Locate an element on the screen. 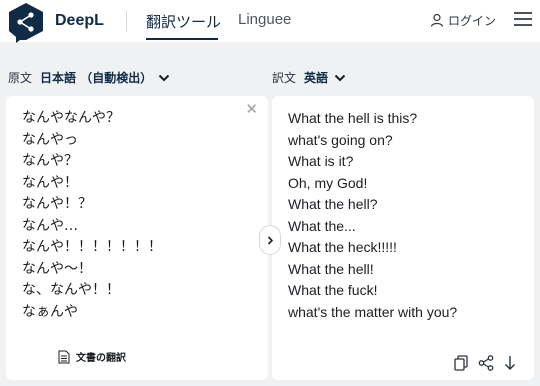 Image resolution: width=540 pixels, height=386 pixels. target-language: 英語 is located at coordinates (316, 77).